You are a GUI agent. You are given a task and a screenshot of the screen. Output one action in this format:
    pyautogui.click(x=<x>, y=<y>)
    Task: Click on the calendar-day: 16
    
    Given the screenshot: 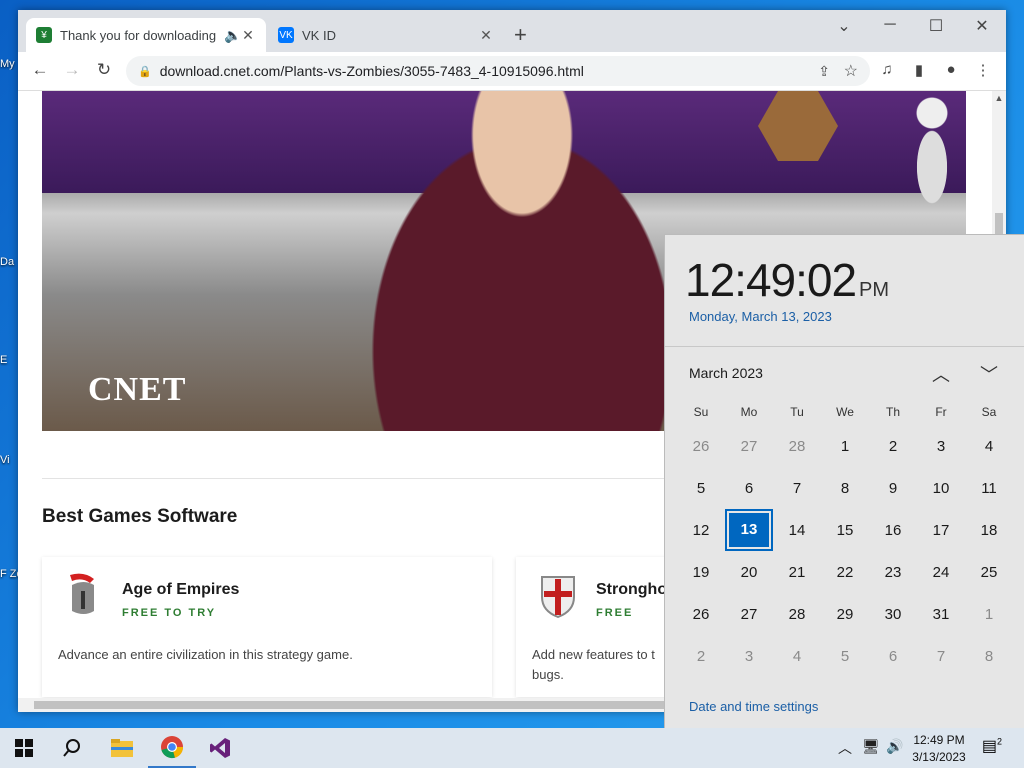 What is the action you would take?
    pyautogui.click(x=893, y=530)
    